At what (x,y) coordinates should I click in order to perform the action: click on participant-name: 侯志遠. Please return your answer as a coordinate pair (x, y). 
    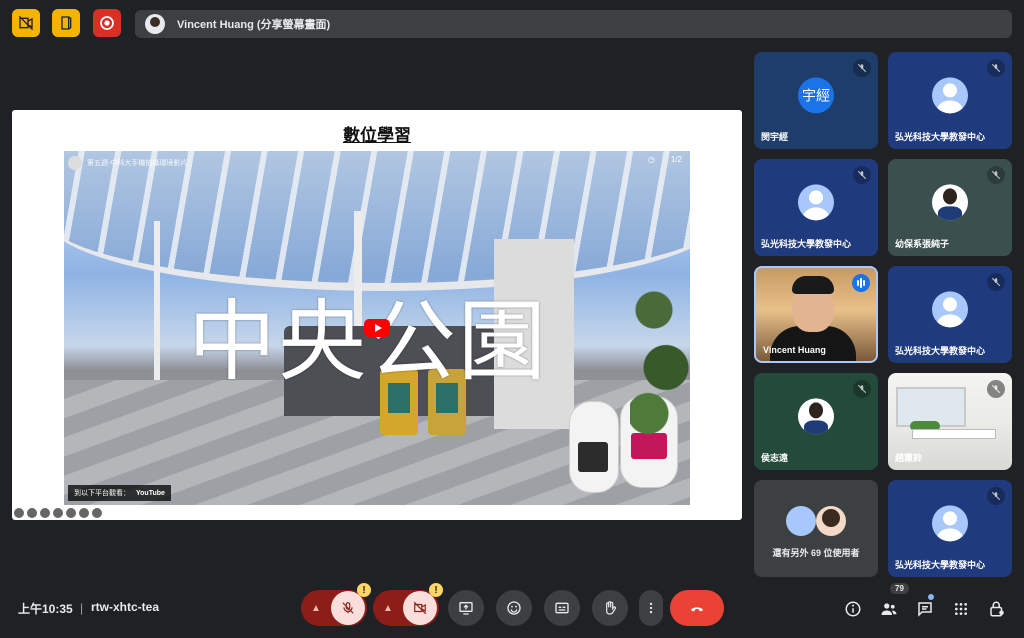
    Looking at the image, I should click on (775, 458).